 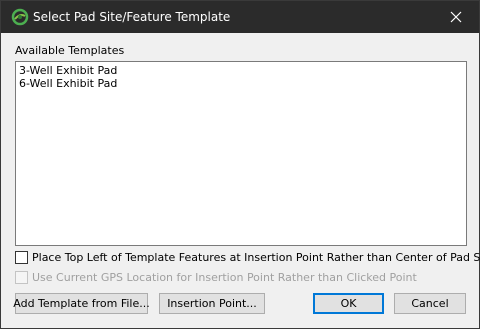 I want to click on close-button, so click(x=456, y=17).